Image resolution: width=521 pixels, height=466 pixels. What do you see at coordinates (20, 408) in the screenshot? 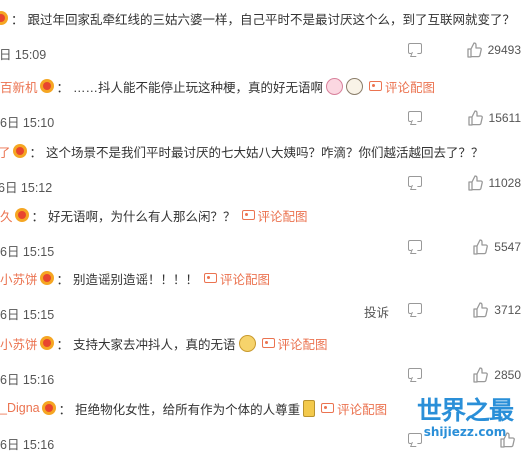
I see `comment-username: _Digna` at bounding box center [20, 408].